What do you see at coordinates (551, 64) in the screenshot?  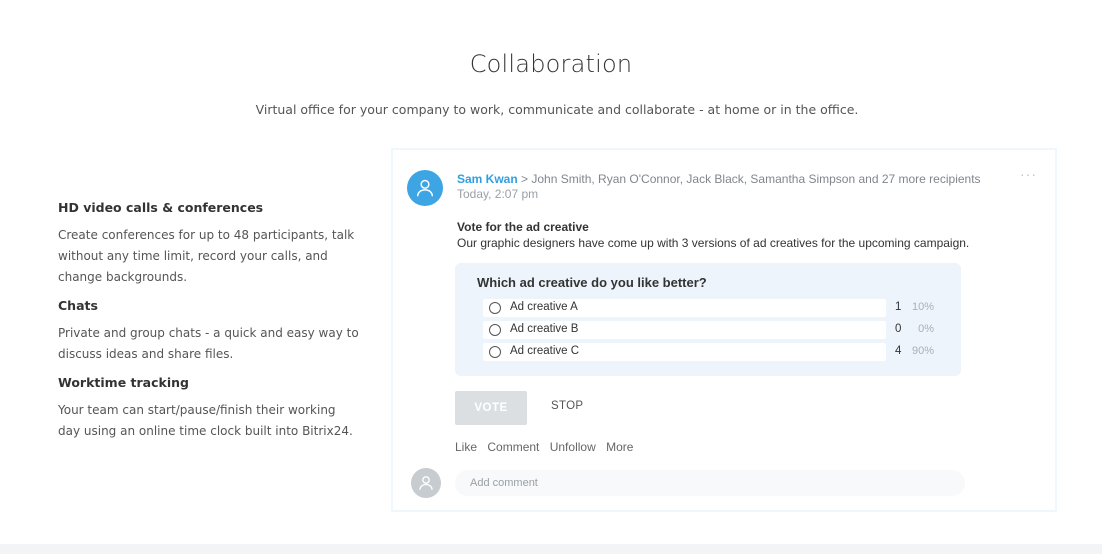 I see `page-title: Collaboration` at bounding box center [551, 64].